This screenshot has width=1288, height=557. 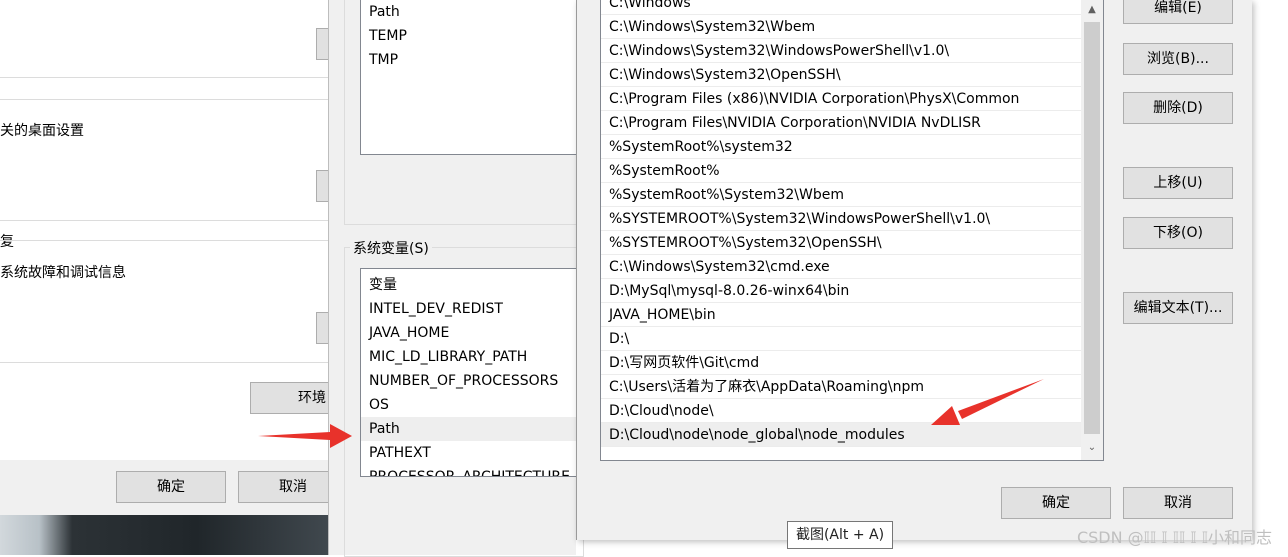 What do you see at coordinates (7, 242) in the screenshot?
I see `startup-recovery-heading: 复` at bounding box center [7, 242].